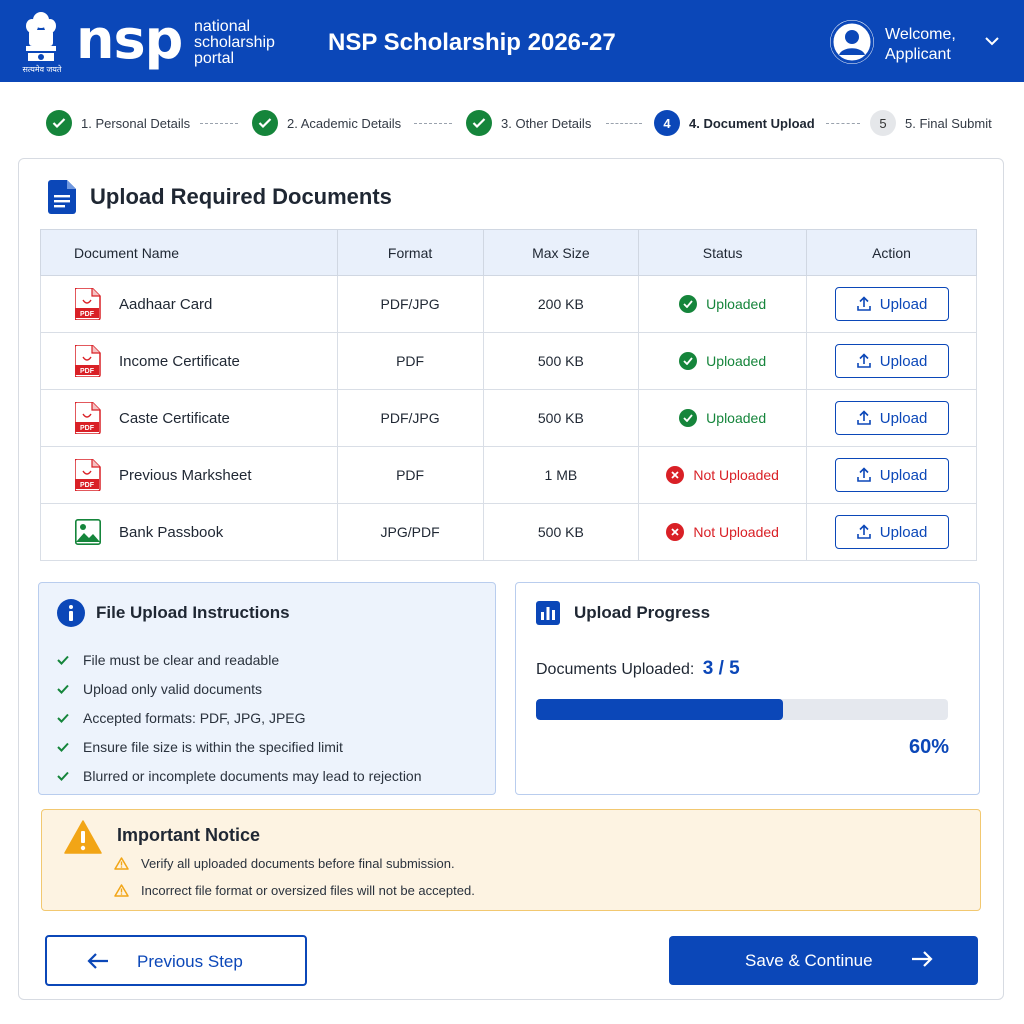 The height and width of the screenshot is (1024, 1024). What do you see at coordinates (220, 197) in the screenshot?
I see `section-header: Upload Required Documents` at bounding box center [220, 197].